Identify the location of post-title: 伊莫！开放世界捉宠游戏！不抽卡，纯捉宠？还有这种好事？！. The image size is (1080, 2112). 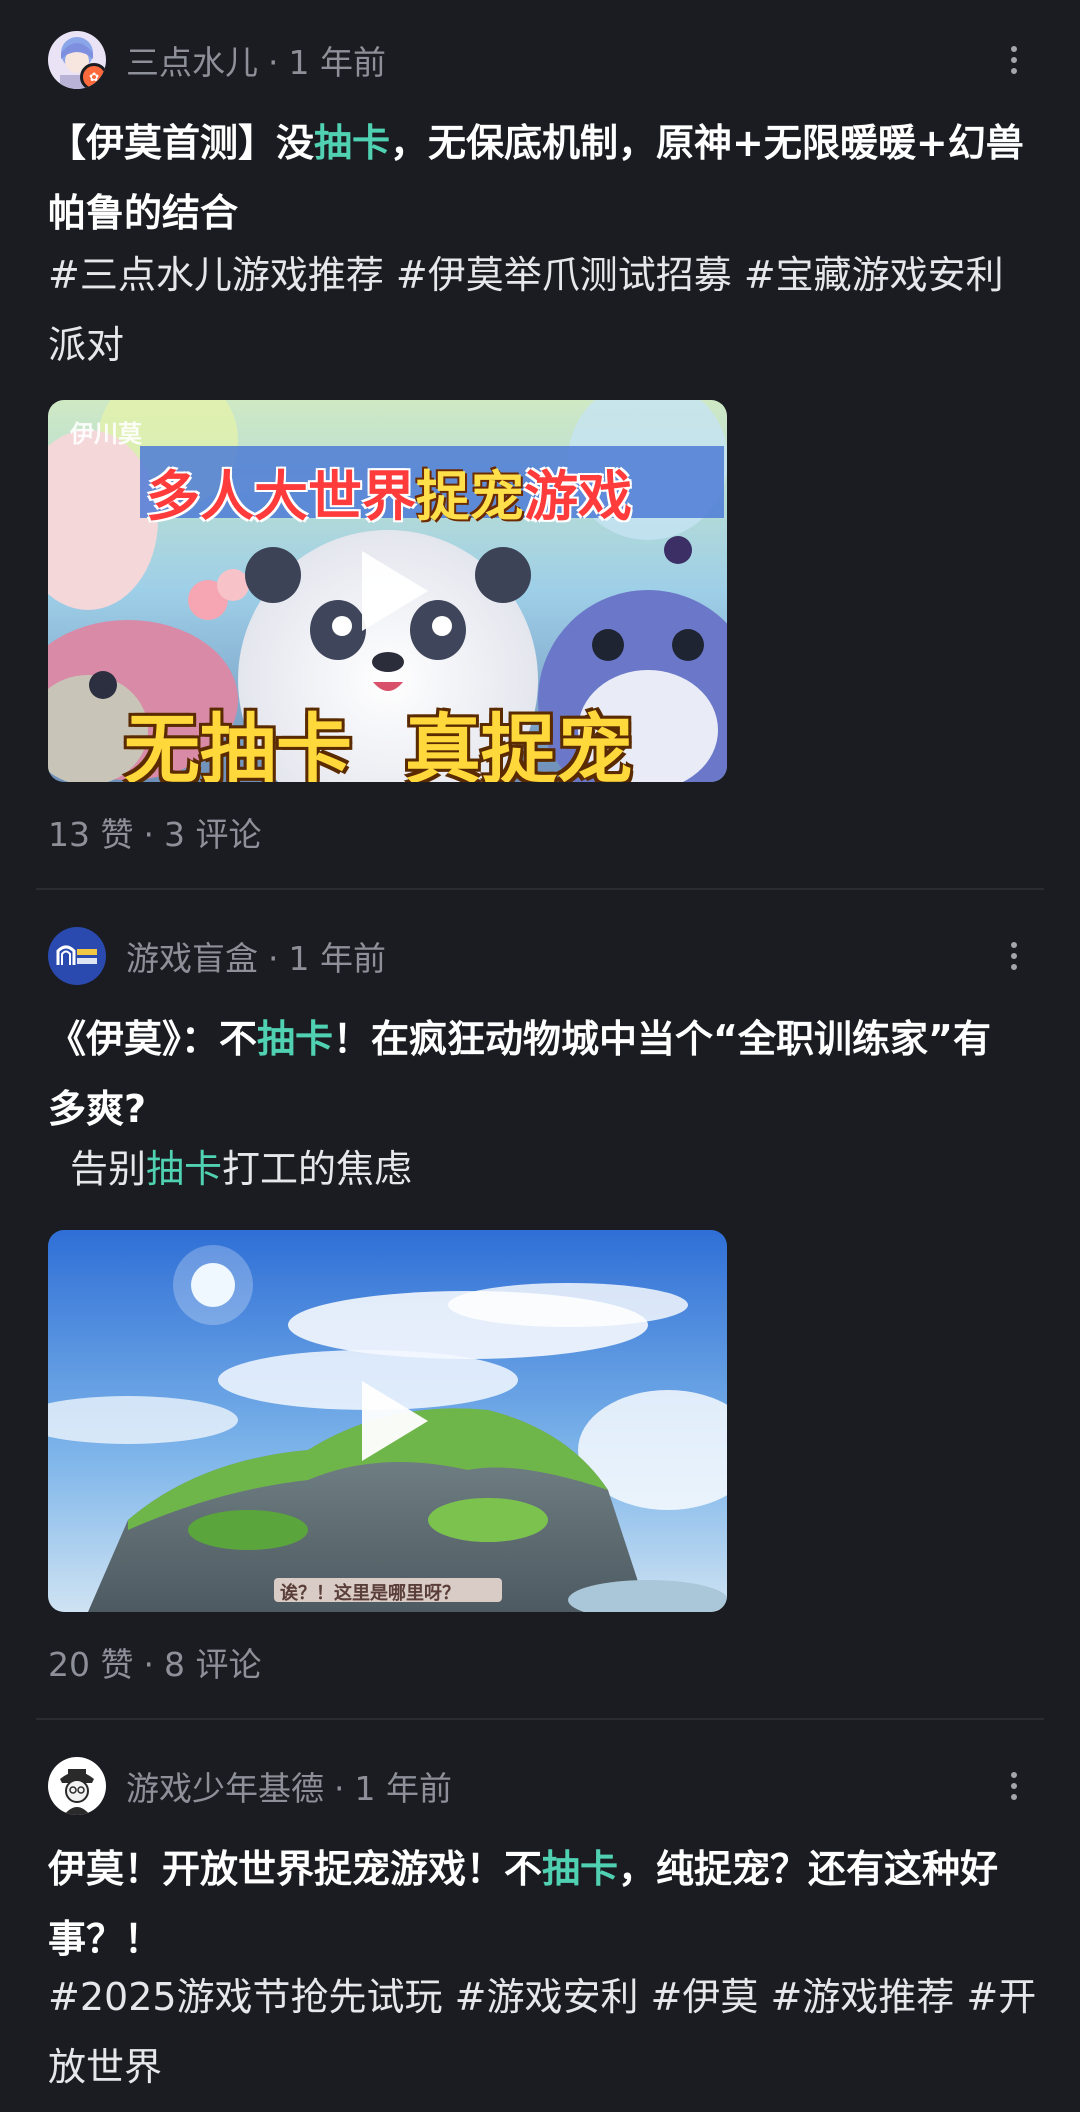
(538, 1904).